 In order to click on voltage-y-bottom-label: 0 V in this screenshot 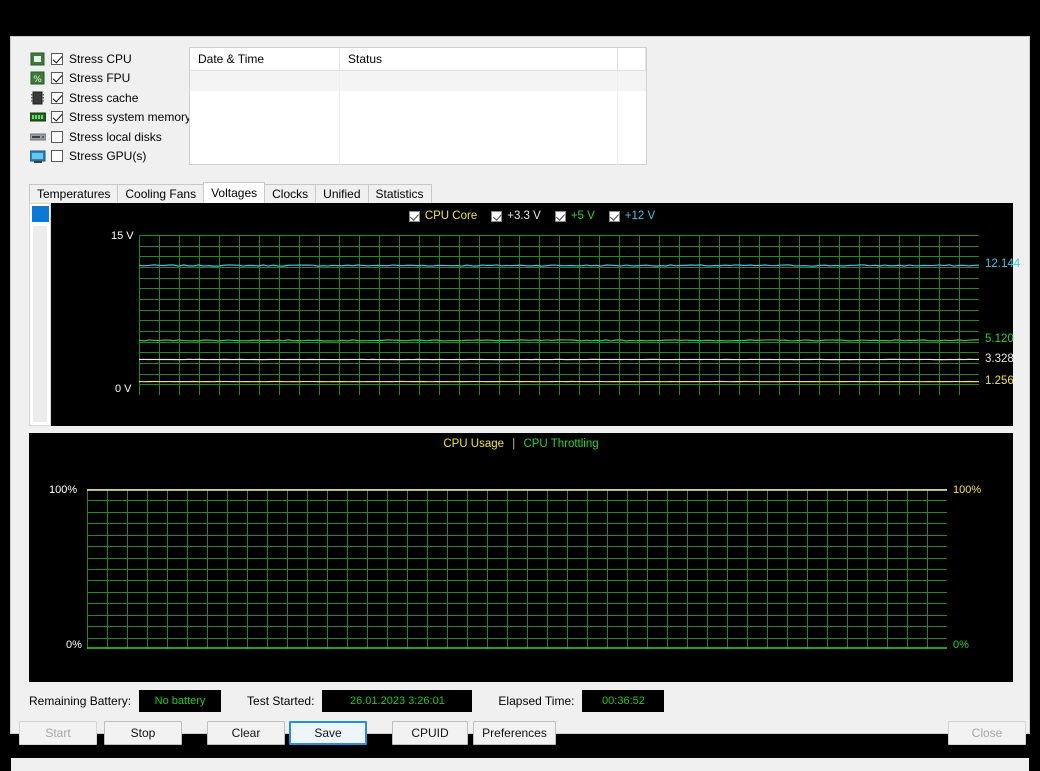, I will do `click(123, 389)`.